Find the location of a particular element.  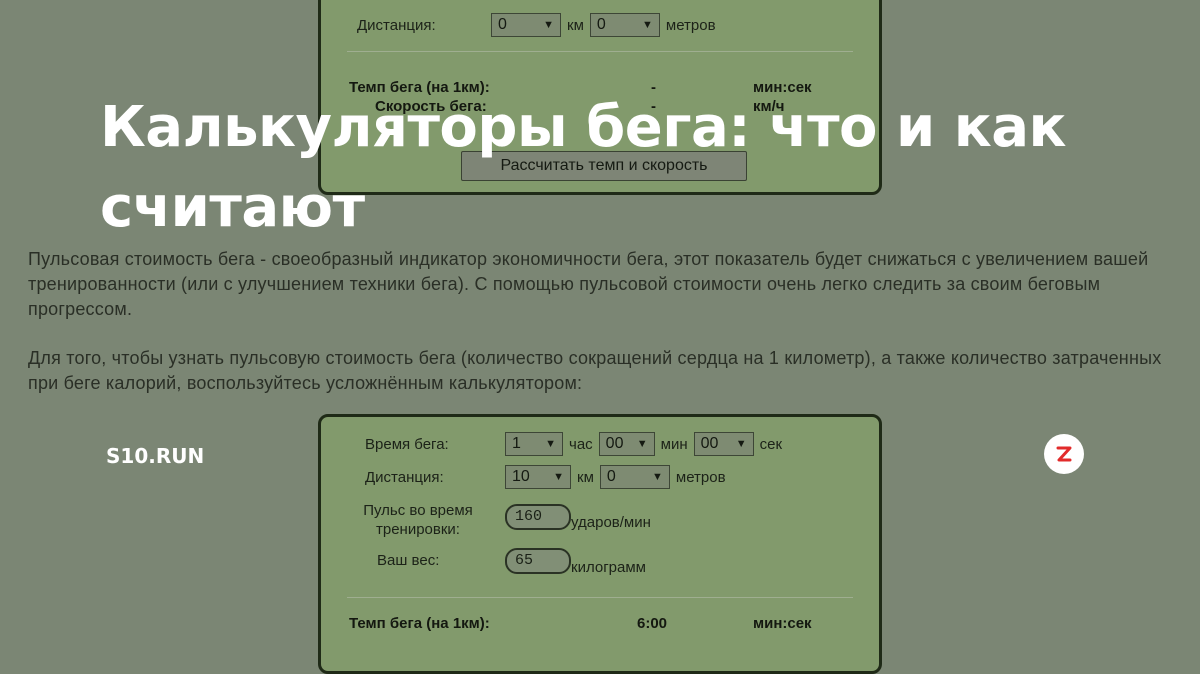

distance-km-select: 0 ▼ is located at coordinates (526, 25).